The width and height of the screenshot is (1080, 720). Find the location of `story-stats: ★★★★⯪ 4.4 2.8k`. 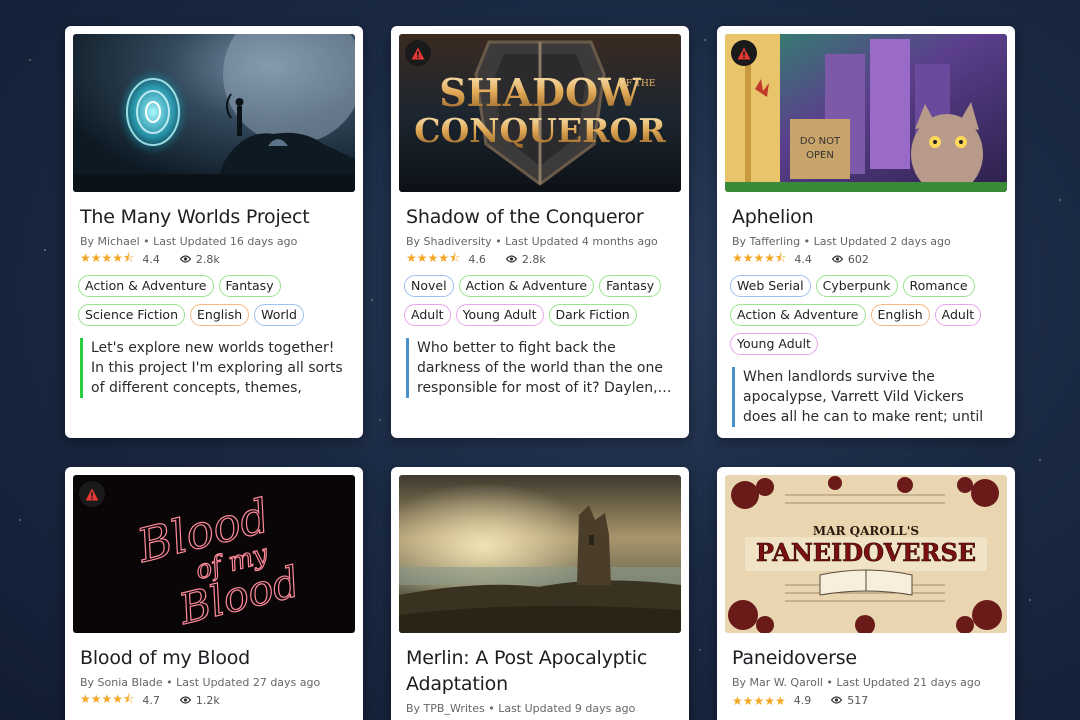

story-stats: ★★★★⯪ 4.4 2.8k is located at coordinates (214, 259).